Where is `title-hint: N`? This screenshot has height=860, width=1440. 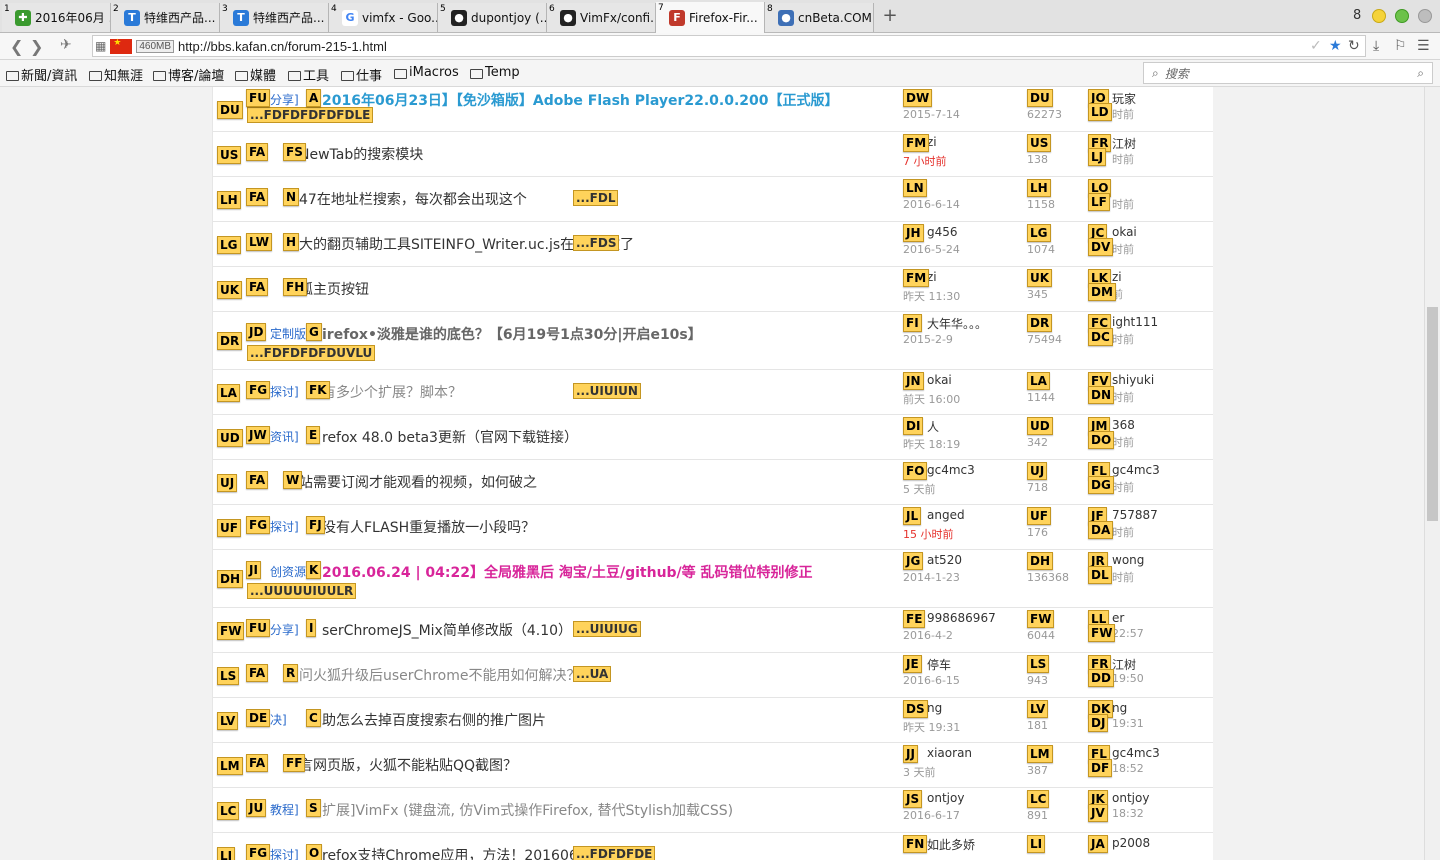
title-hint: N is located at coordinates (291, 197).